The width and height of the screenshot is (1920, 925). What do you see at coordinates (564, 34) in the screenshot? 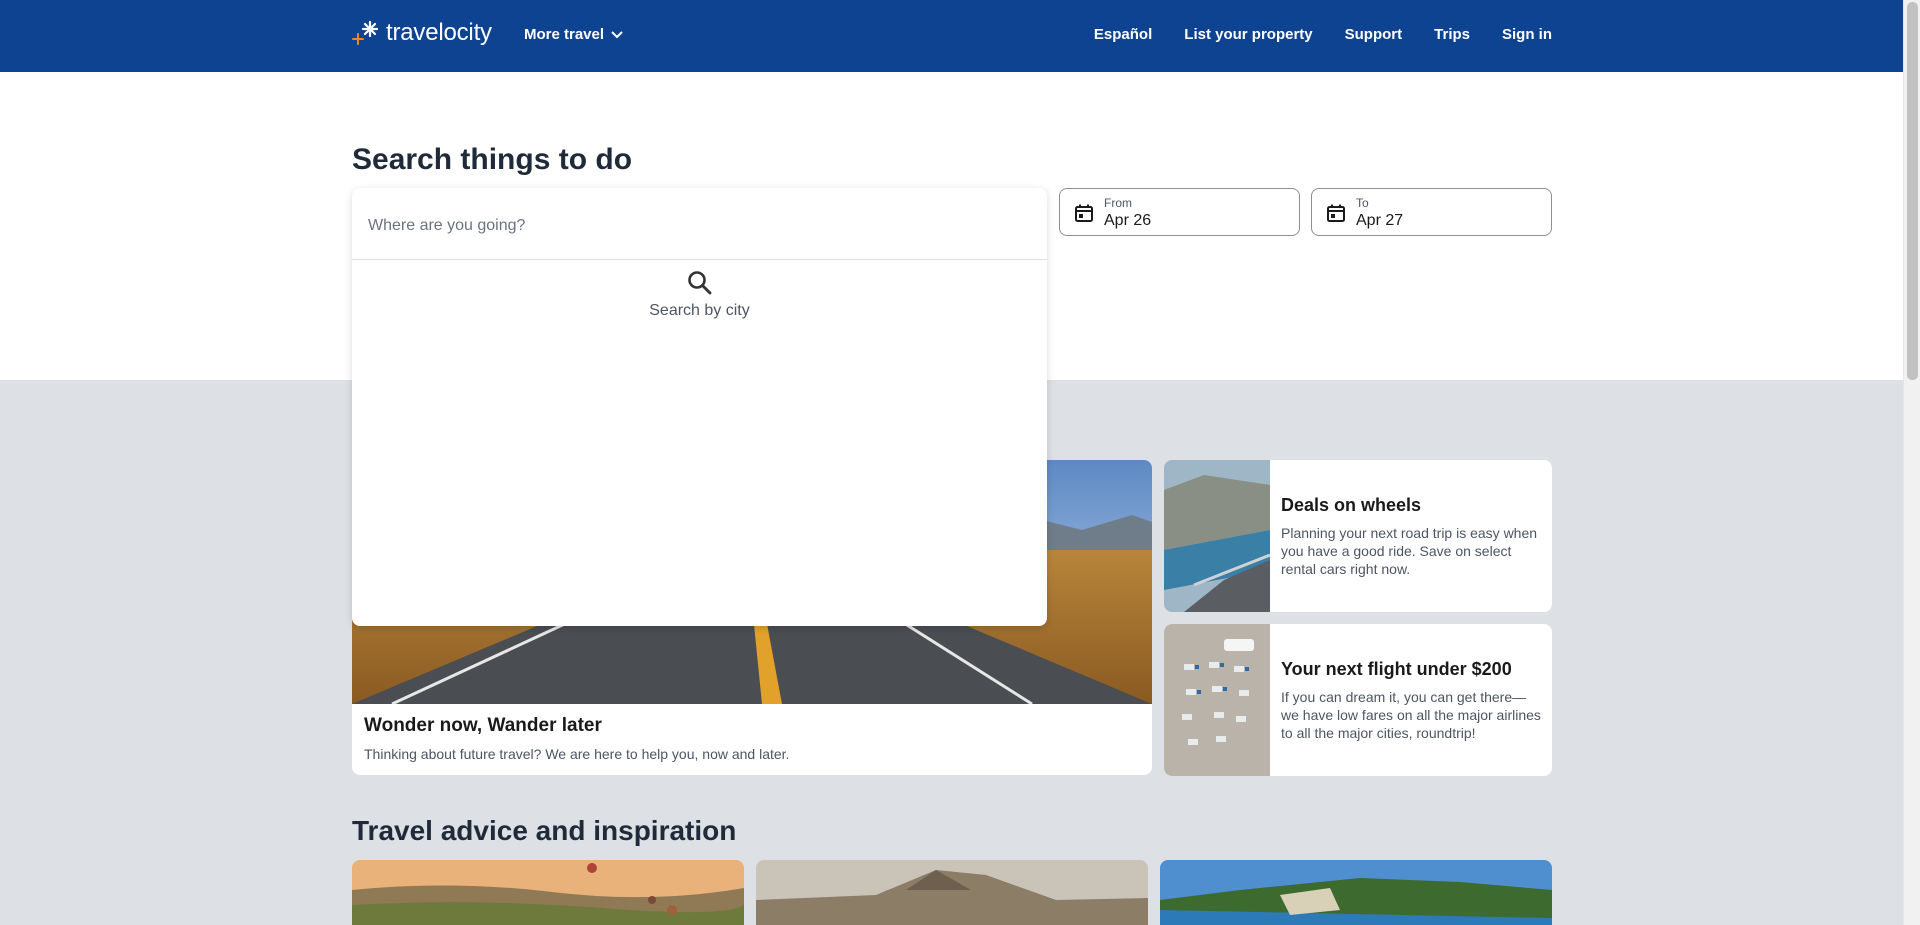
I see `more-travel-label: More travel` at bounding box center [564, 34].